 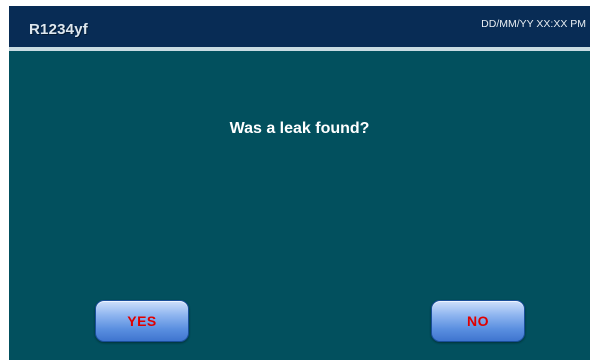 What do you see at coordinates (299, 49) in the screenshot?
I see `header-divider` at bounding box center [299, 49].